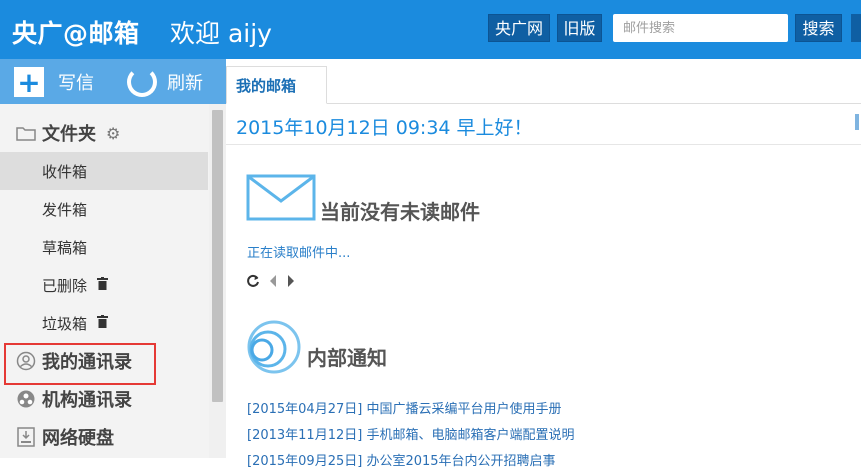 Image resolution: width=861 pixels, height=469 pixels. I want to click on sidebar-item-label: 草稿箱, so click(65, 247).